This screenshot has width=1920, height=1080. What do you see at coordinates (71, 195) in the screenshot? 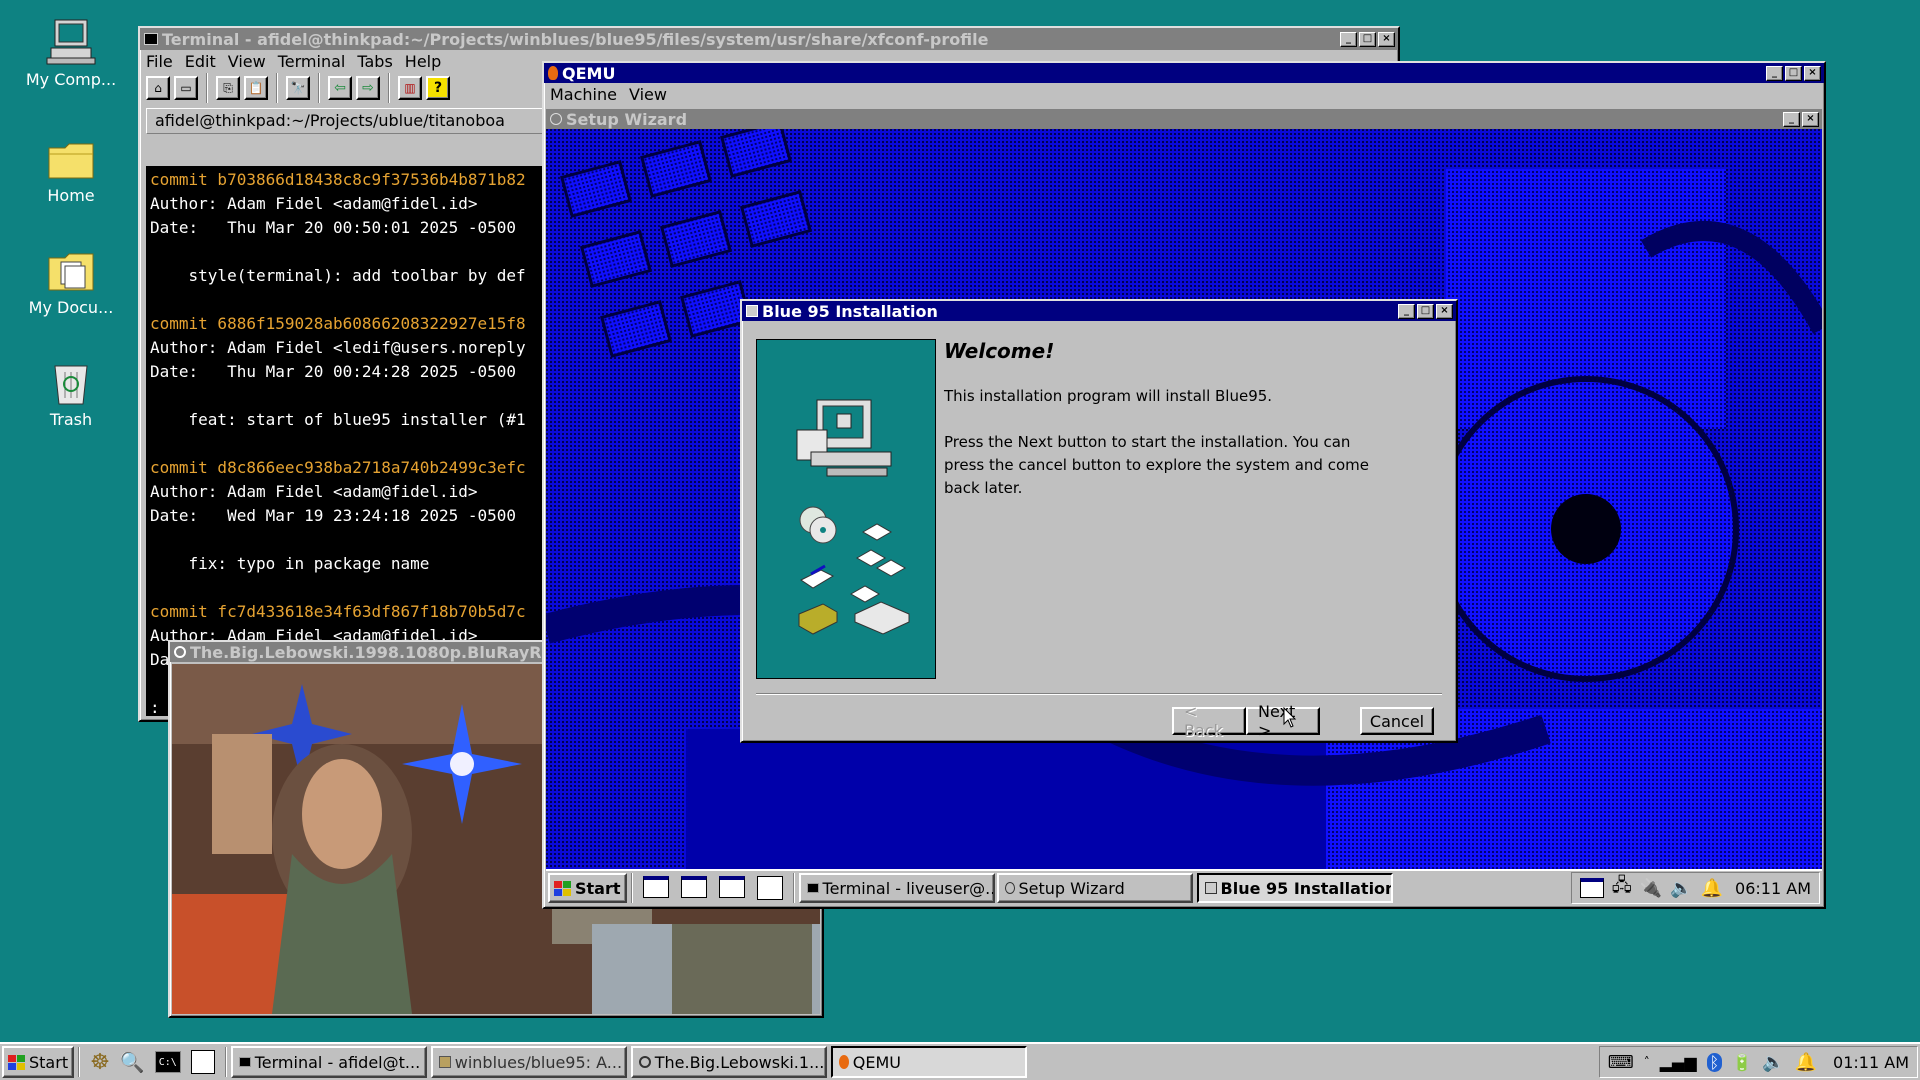
I see `desktop-icon-label: Home` at bounding box center [71, 195].